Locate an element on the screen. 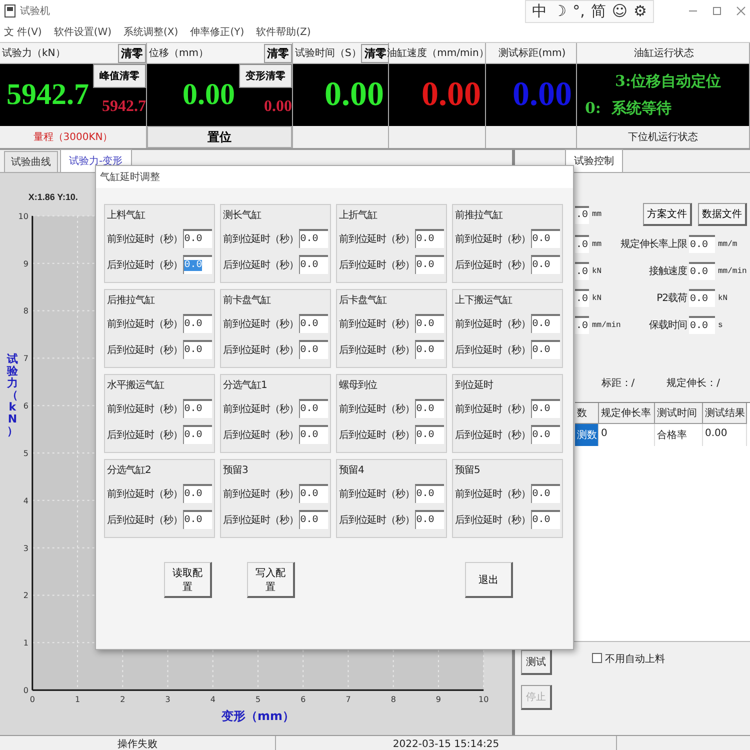  group-title: 分选气缸1 is located at coordinates (245, 385).